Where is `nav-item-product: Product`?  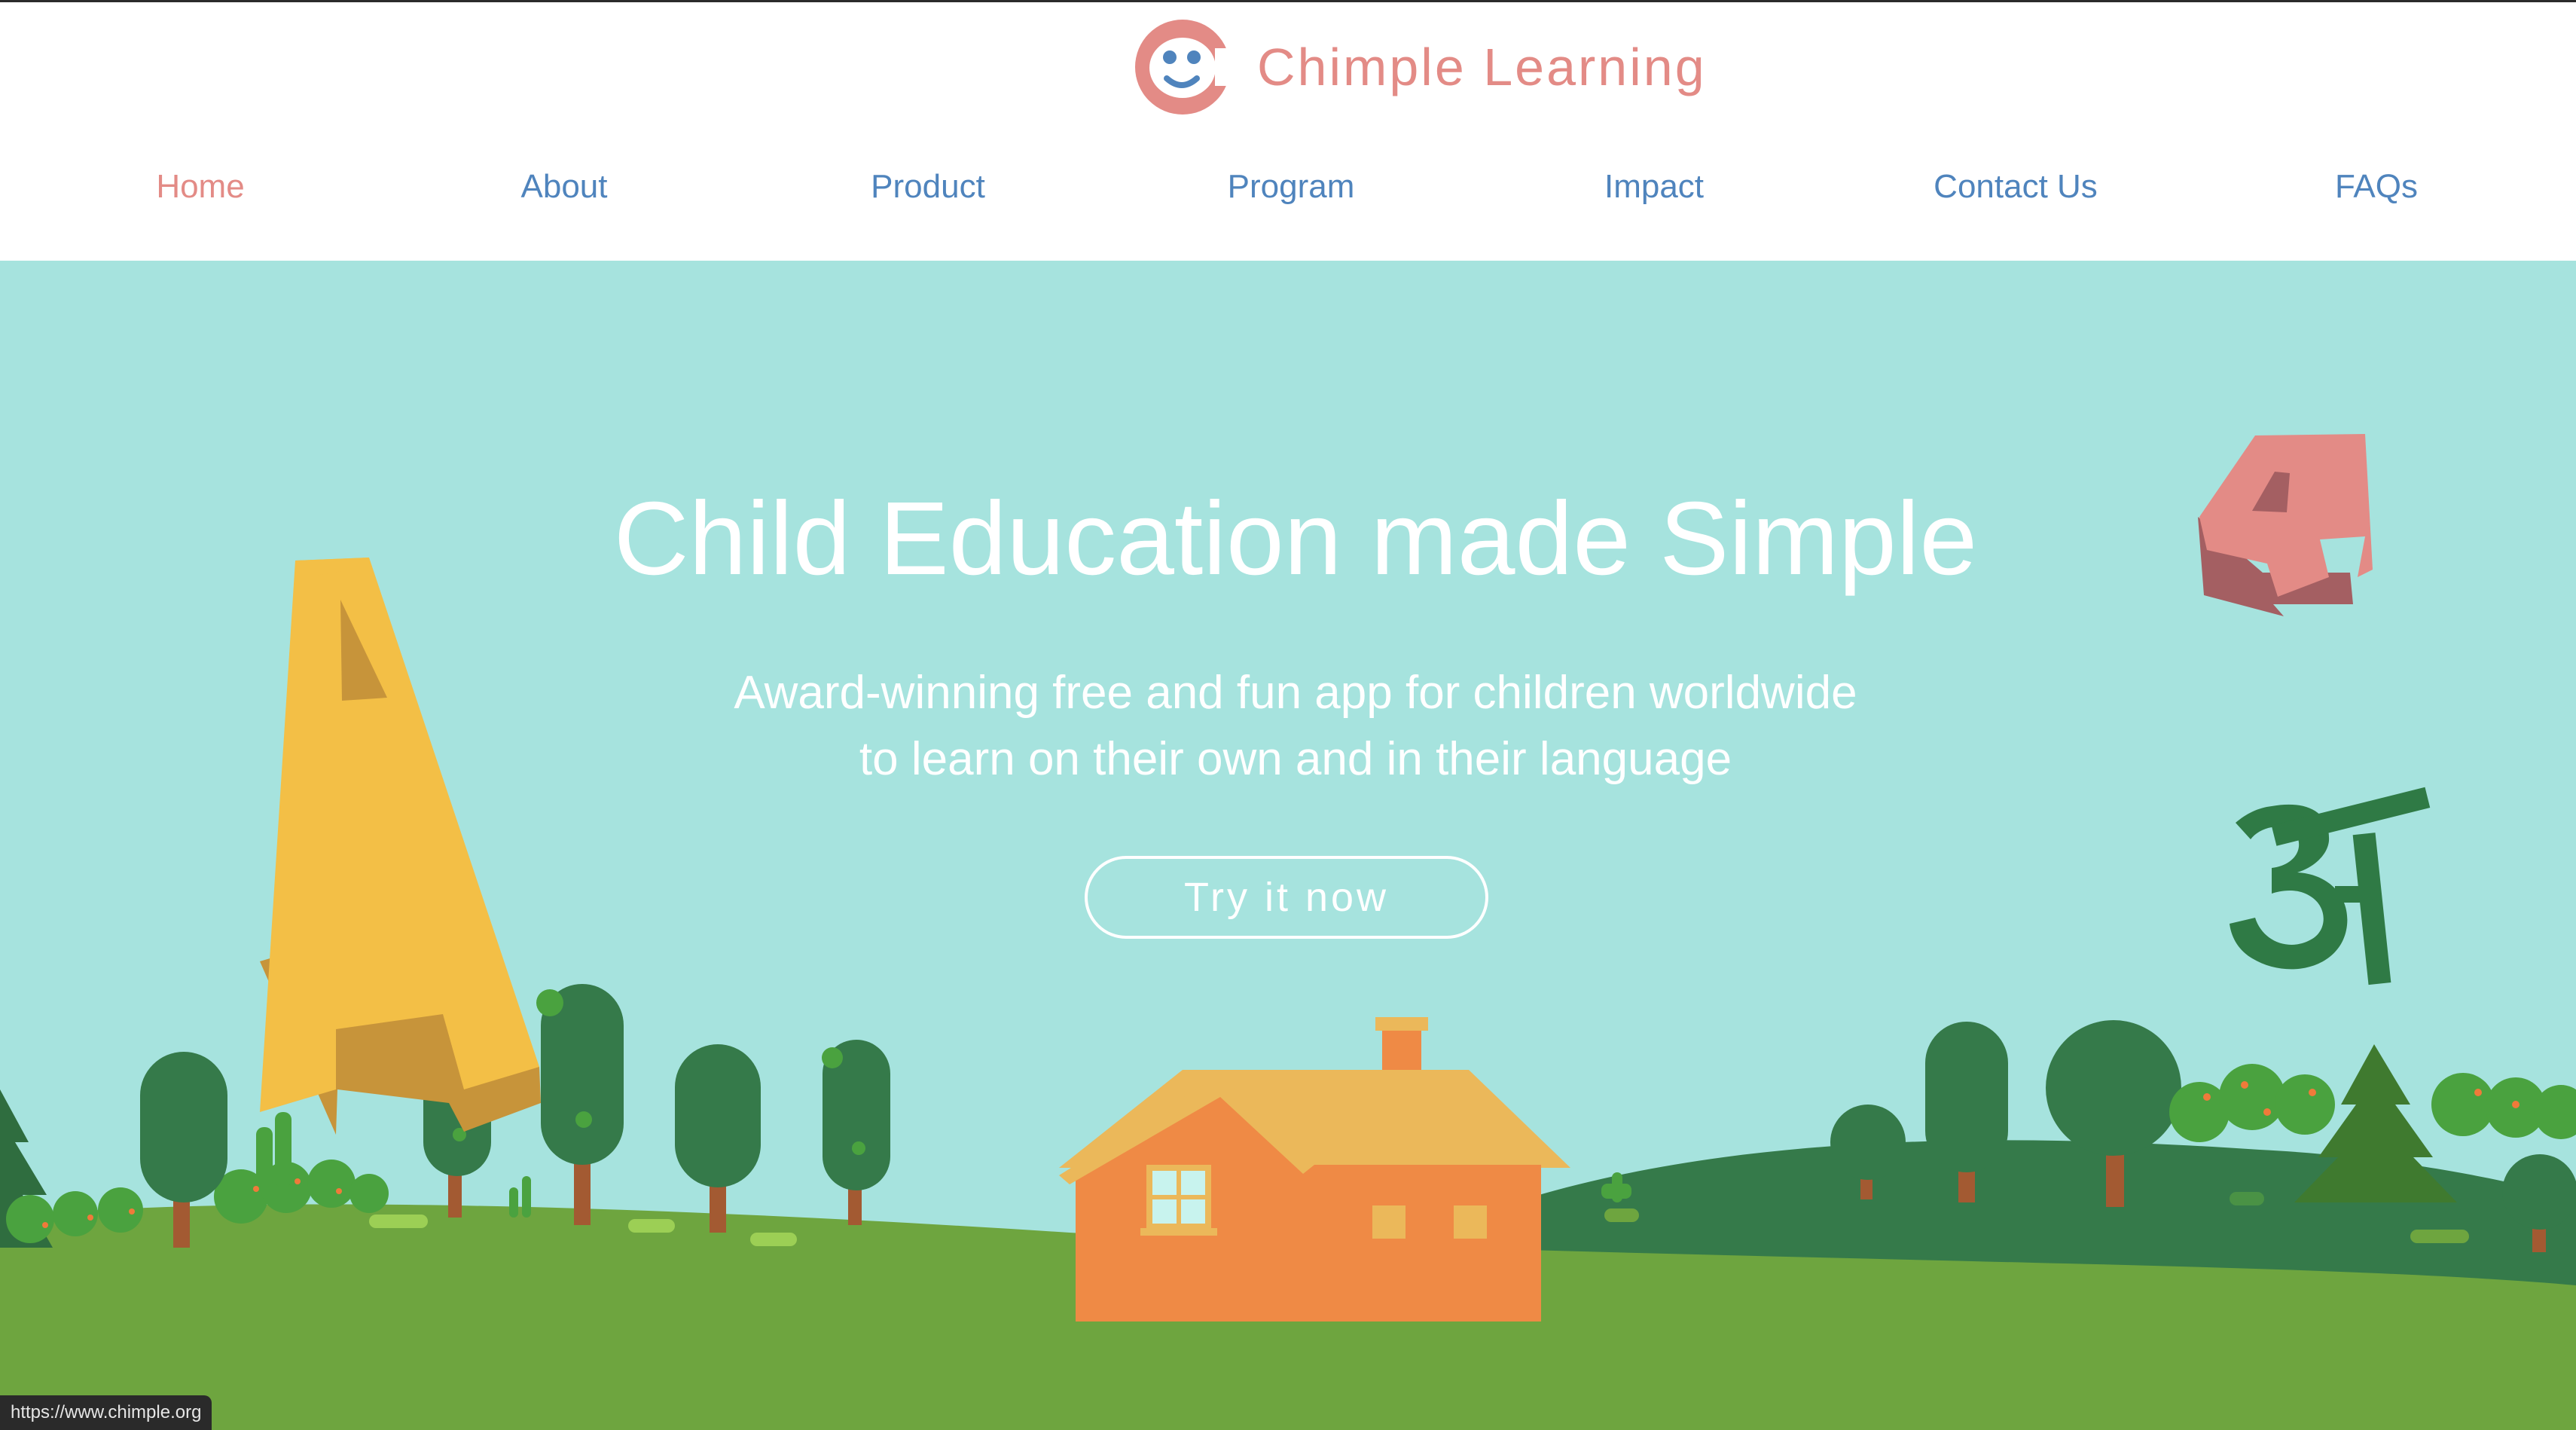 nav-item-product: Product is located at coordinates (928, 187).